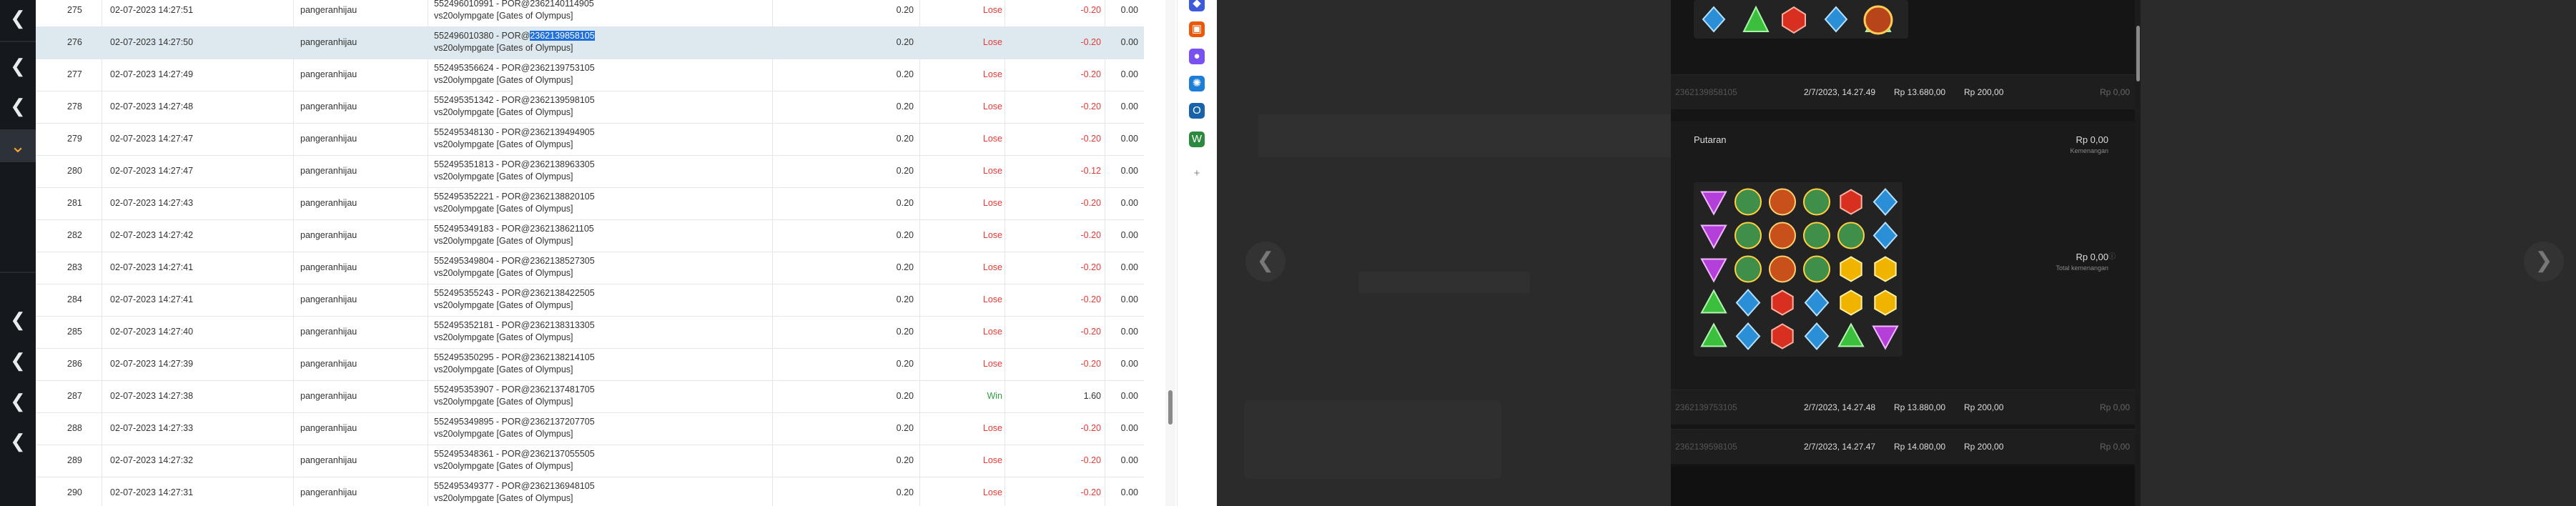  I want to click on collapse-button-5: ❮, so click(18, 360).